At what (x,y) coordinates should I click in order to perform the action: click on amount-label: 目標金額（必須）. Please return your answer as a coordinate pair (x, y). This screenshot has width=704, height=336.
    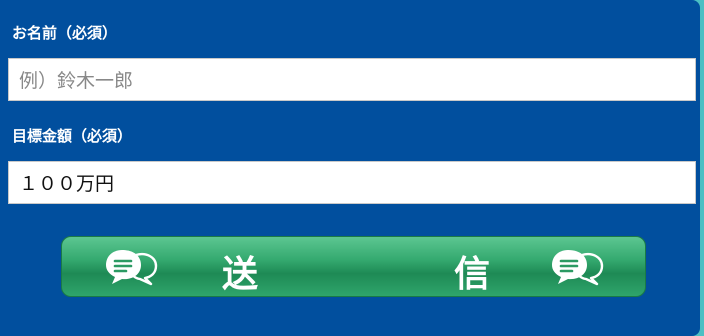
    Looking at the image, I should click on (72, 136).